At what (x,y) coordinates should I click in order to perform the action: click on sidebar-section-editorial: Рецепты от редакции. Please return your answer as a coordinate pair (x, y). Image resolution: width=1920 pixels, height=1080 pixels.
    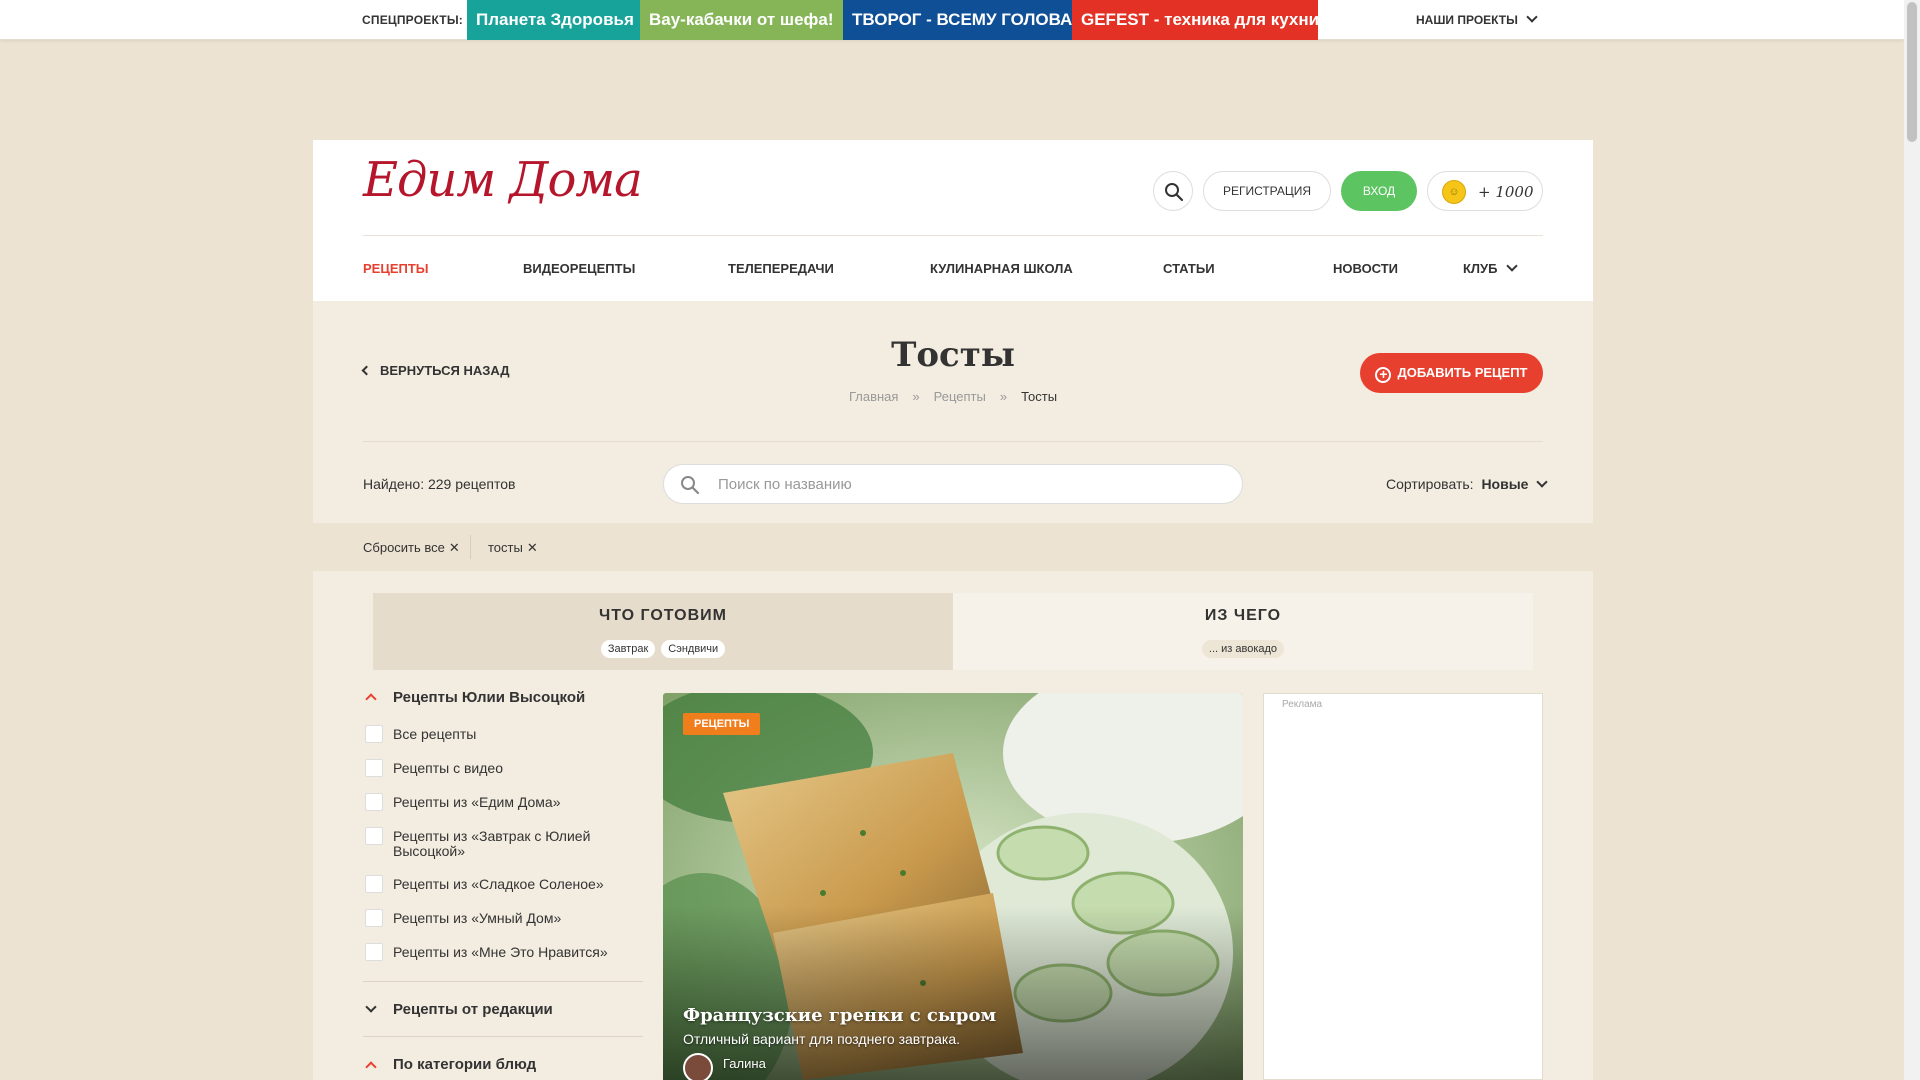
    Looking at the image, I should click on (458, 1009).